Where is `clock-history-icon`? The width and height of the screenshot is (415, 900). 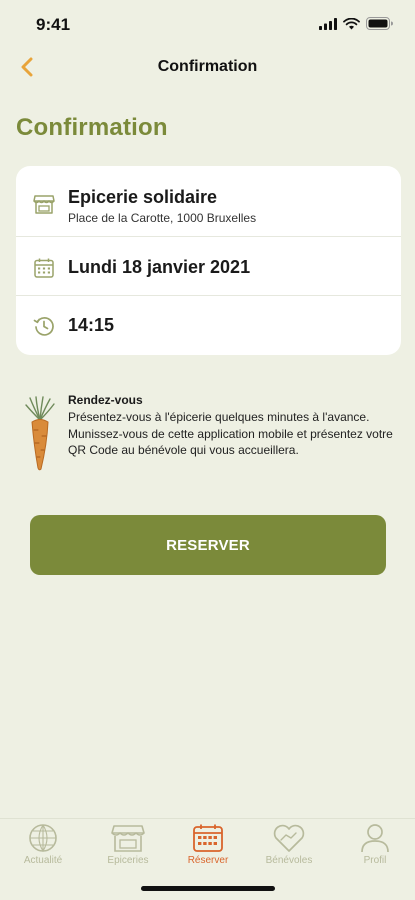
clock-history-icon is located at coordinates (43, 326).